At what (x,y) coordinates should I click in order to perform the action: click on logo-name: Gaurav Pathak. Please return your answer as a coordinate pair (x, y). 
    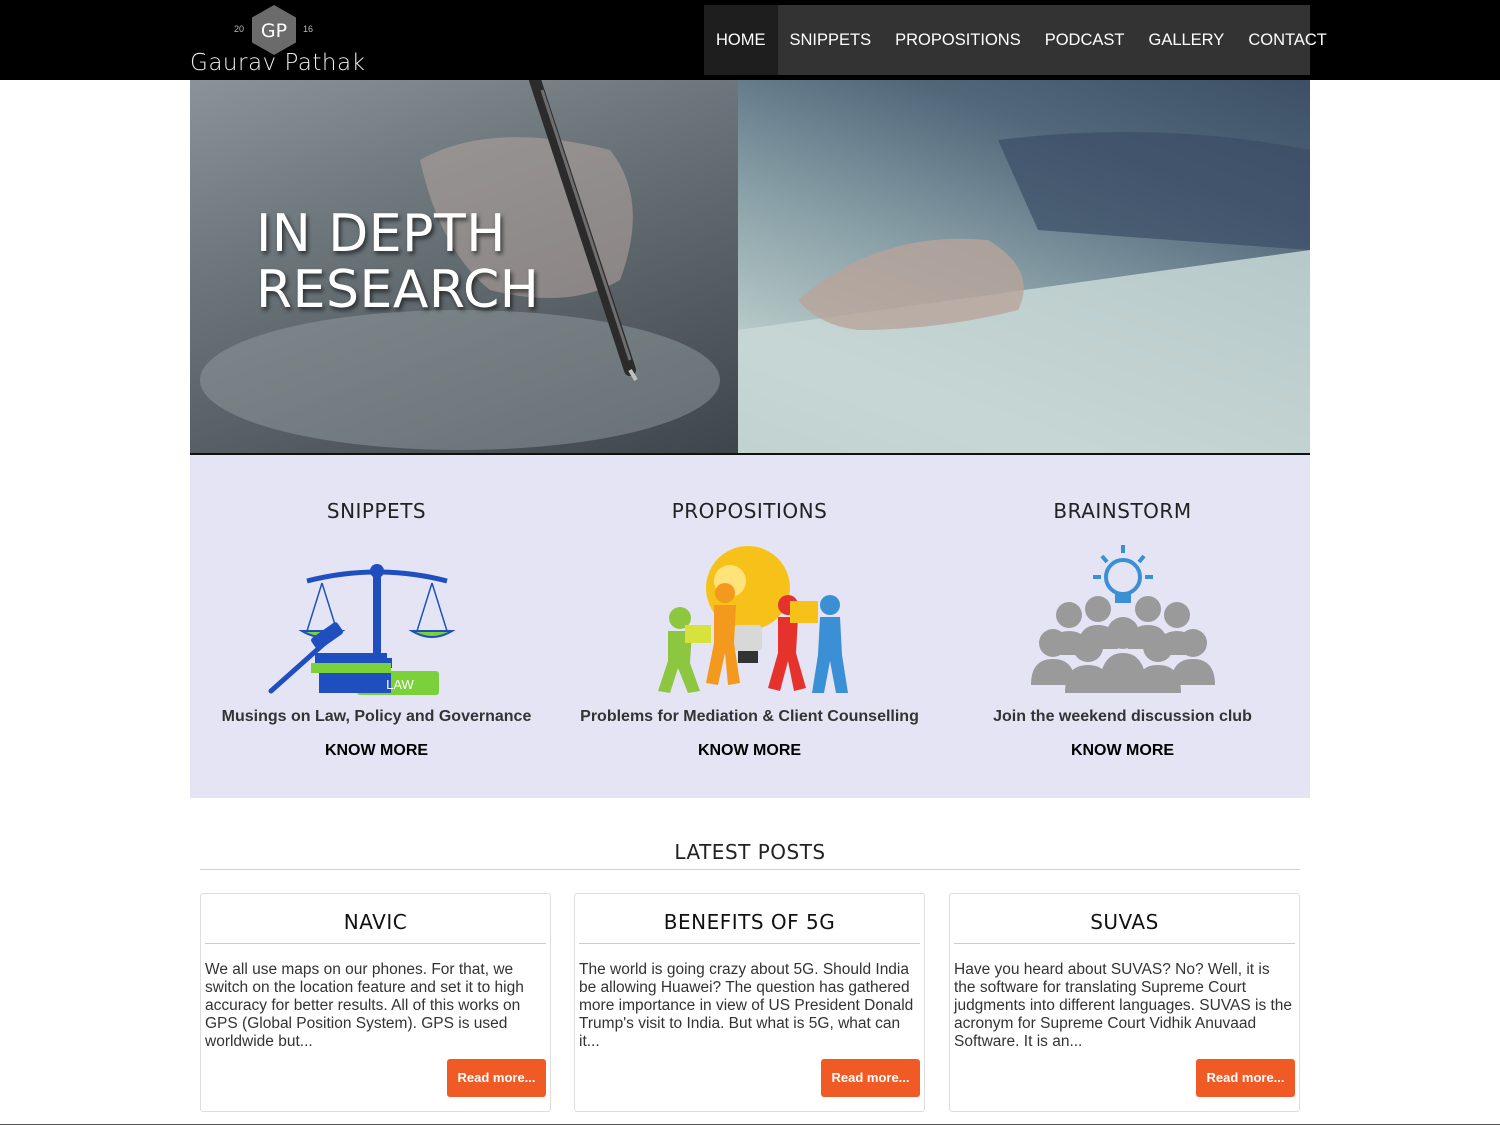
    Looking at the image, I should click on (278, 63).